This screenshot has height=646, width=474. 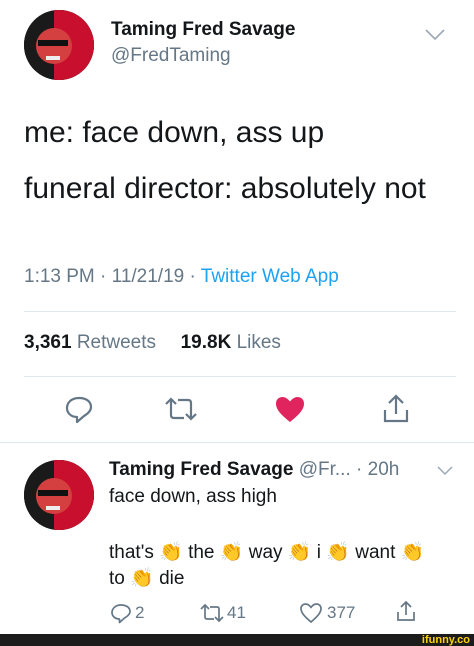 What do you see at coordinates (435, 35) in the screenshot?
I see `chevron-down-icon` at bounding box center [435, 35].